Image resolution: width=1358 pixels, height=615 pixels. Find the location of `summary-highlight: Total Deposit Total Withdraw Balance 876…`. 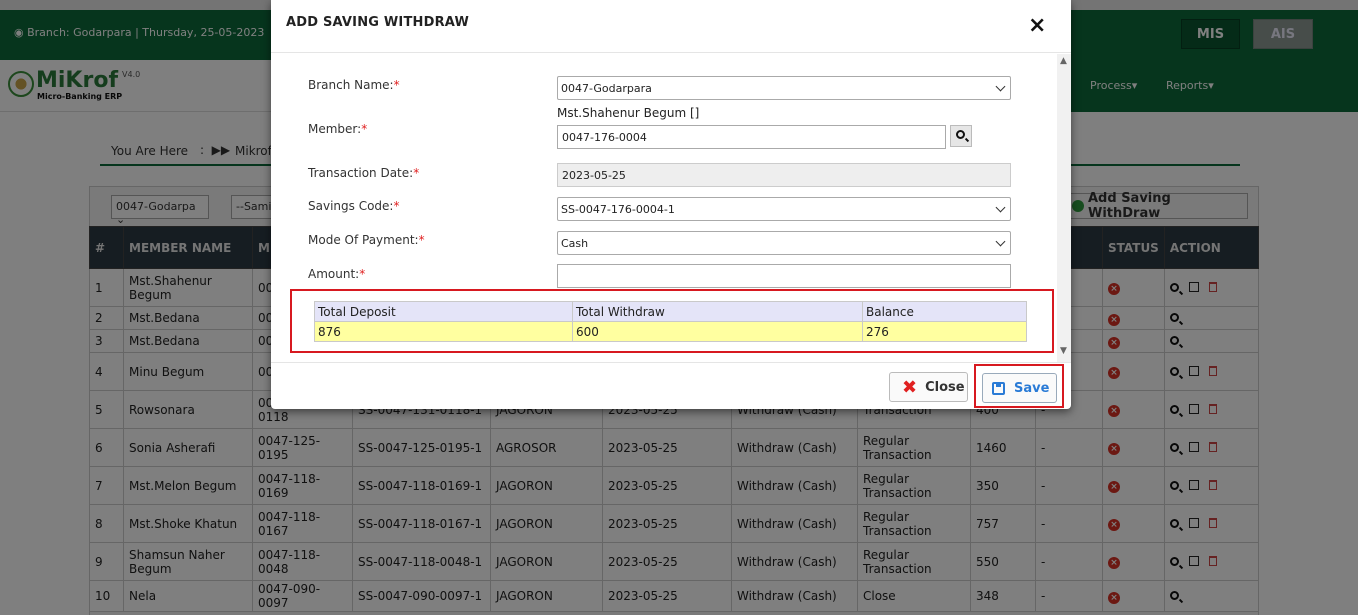

summary-highlight: Total Deposit Total Withdraw Balance 876… is located at coordinates (672, 321).